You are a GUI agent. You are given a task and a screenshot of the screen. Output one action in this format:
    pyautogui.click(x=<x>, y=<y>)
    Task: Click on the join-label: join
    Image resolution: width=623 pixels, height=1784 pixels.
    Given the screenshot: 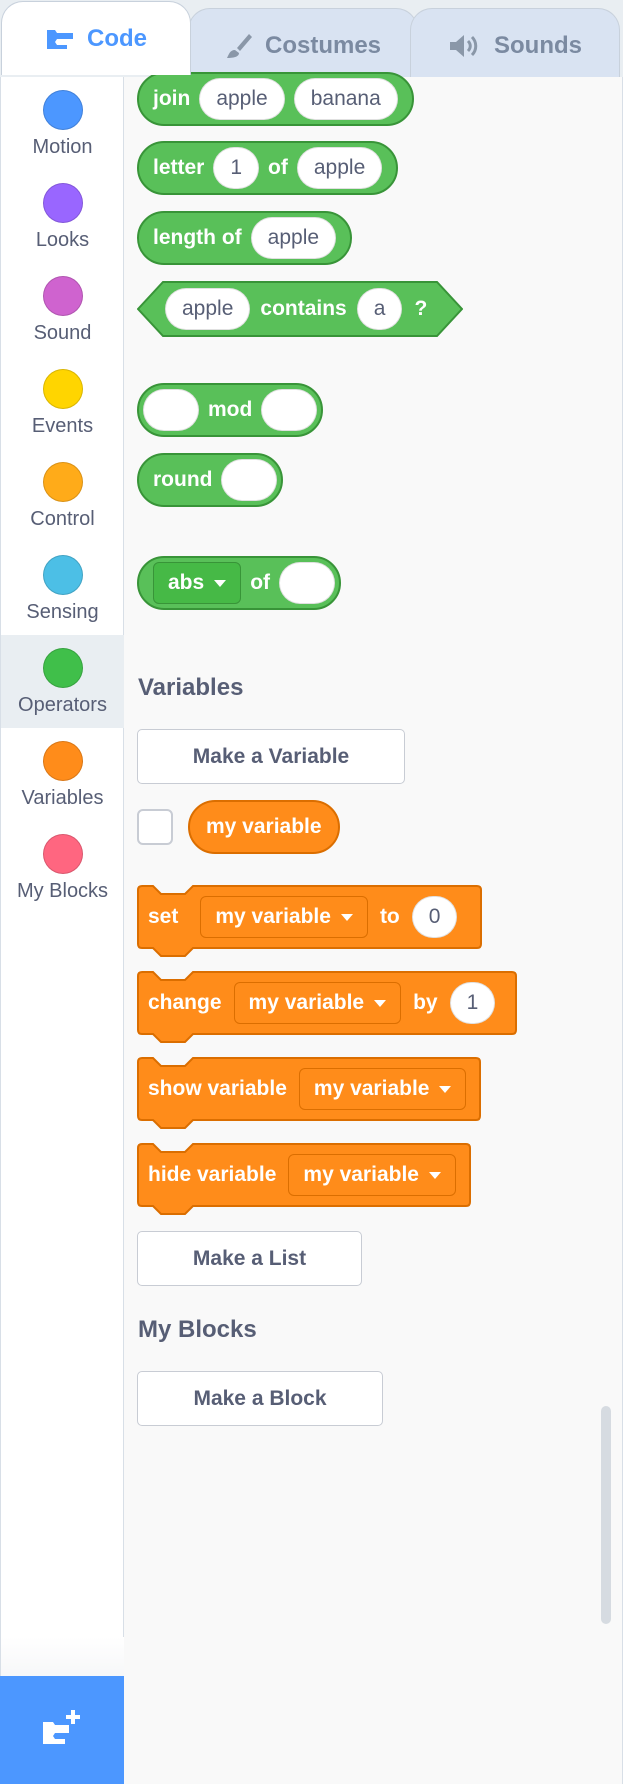 What is the action you would take?
    pyautogui.click(x=172, y=98)
    